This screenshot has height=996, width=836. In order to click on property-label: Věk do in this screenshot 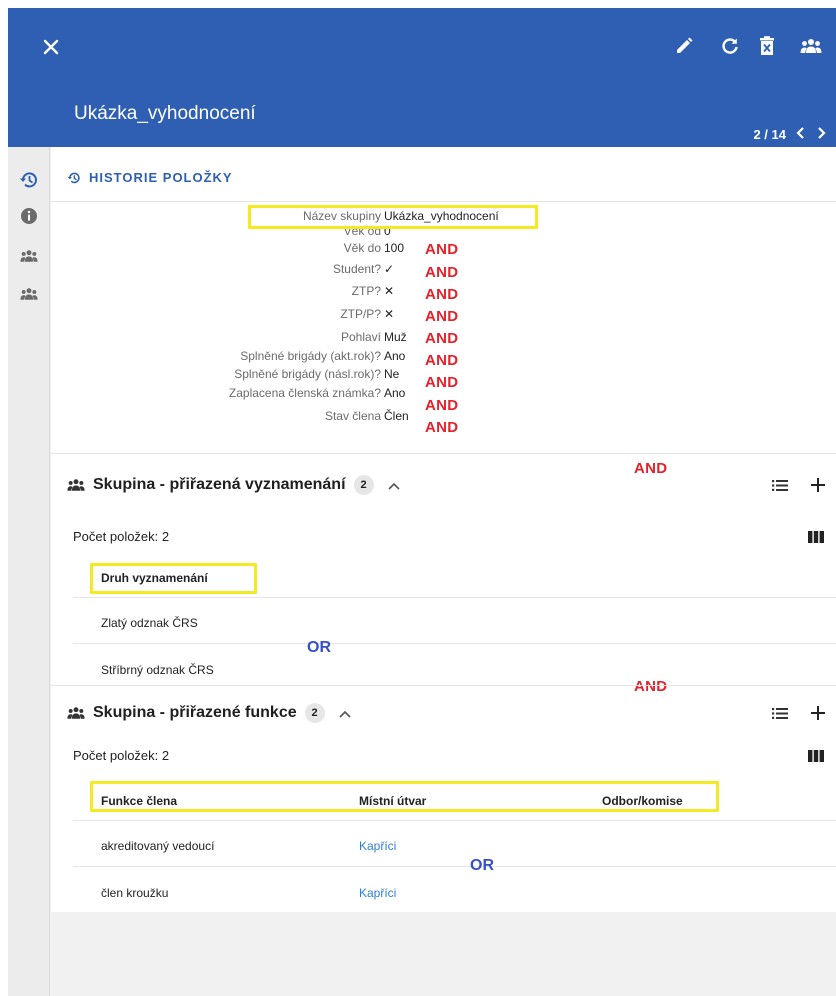, I will do `click(362, 248)`.